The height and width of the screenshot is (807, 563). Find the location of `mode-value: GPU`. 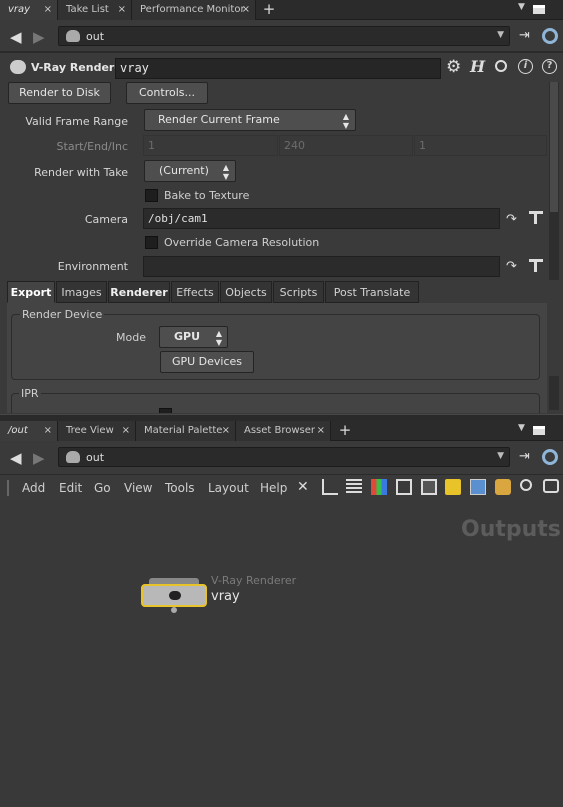

mode-value: GPU is located at coordinates (187, 336).